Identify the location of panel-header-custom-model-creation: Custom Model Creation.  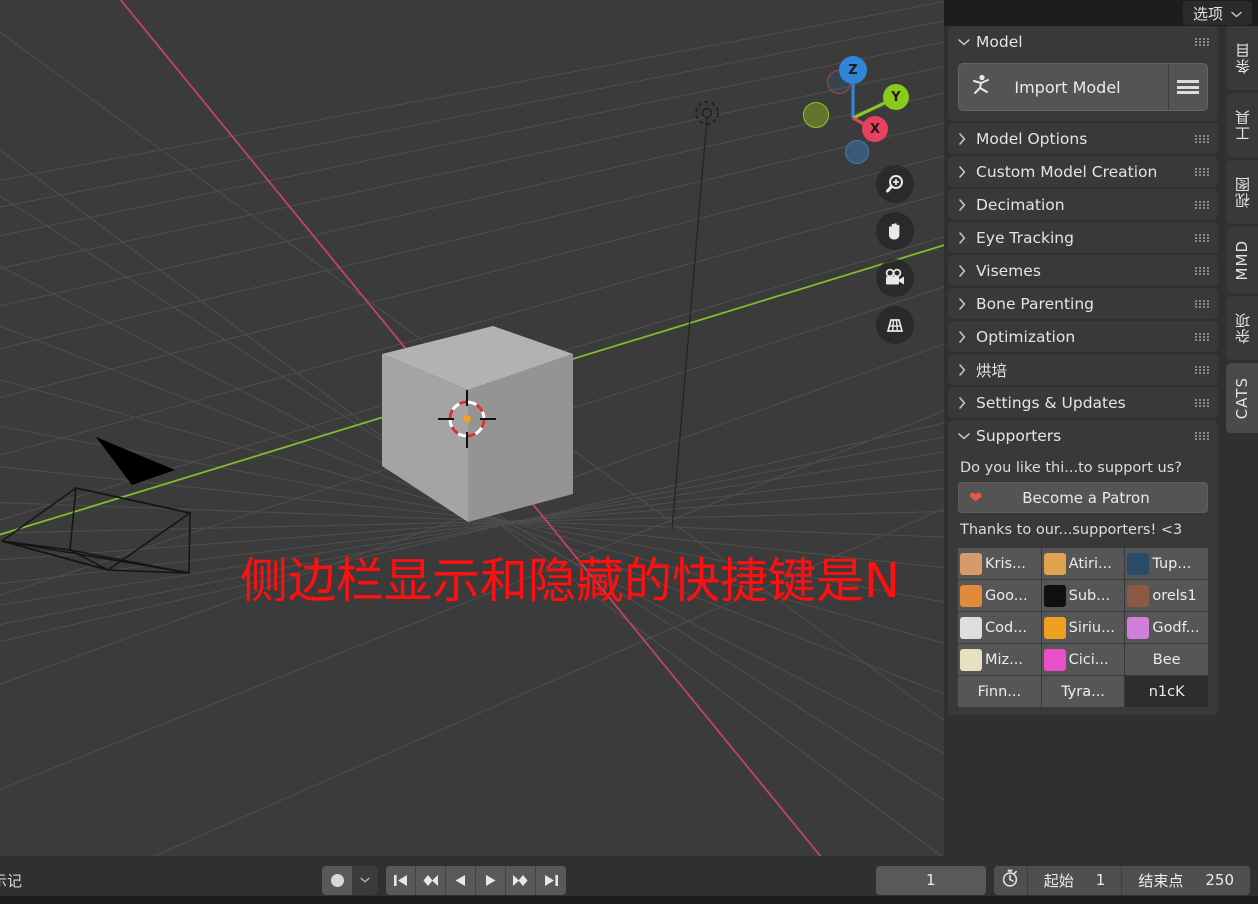
(1083, 171).